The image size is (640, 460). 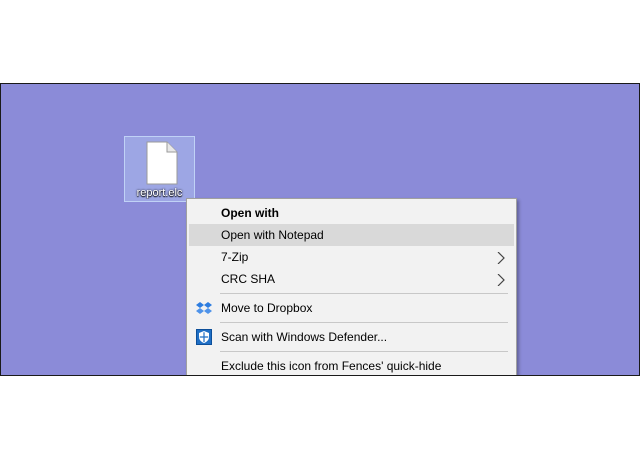 What do you see at coordinates (351, 235) in the screenshot?
I see `menu-item-open-with-notepad: Open with Notepad` at bounding box center [351, 235].